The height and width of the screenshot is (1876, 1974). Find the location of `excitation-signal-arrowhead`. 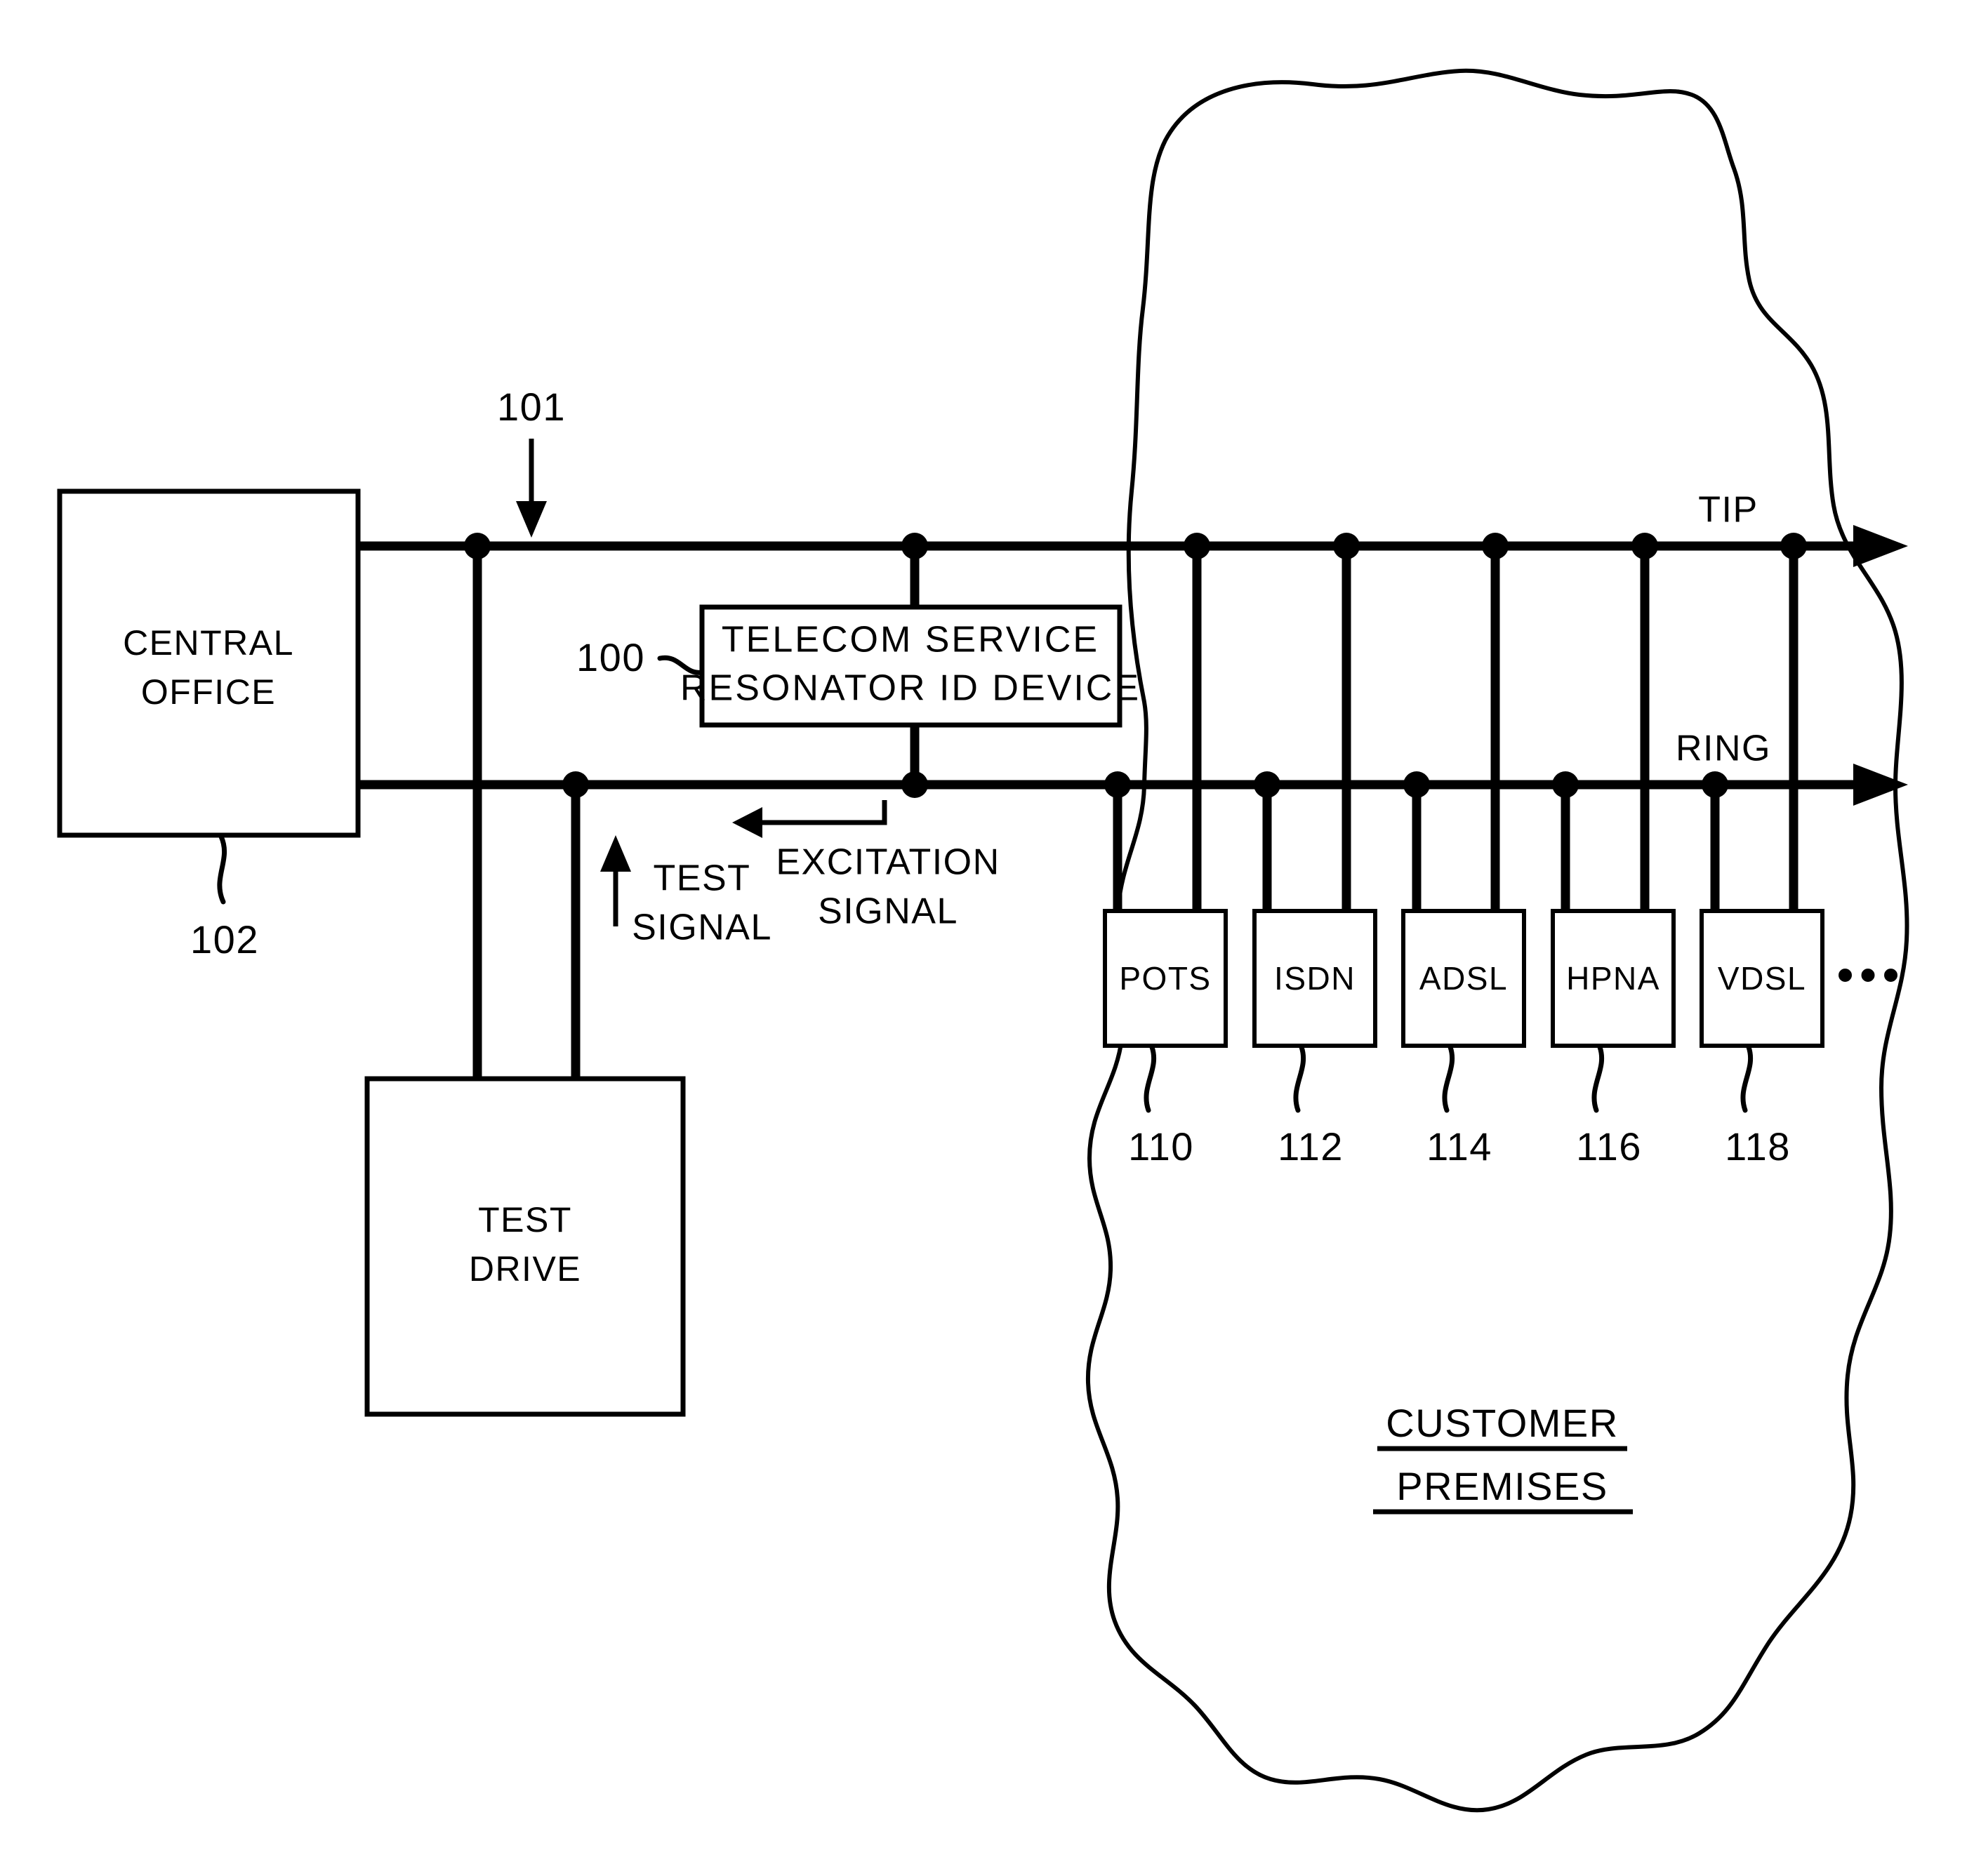

excitation-signal-arrowhead is located at coordinates (747, 822).